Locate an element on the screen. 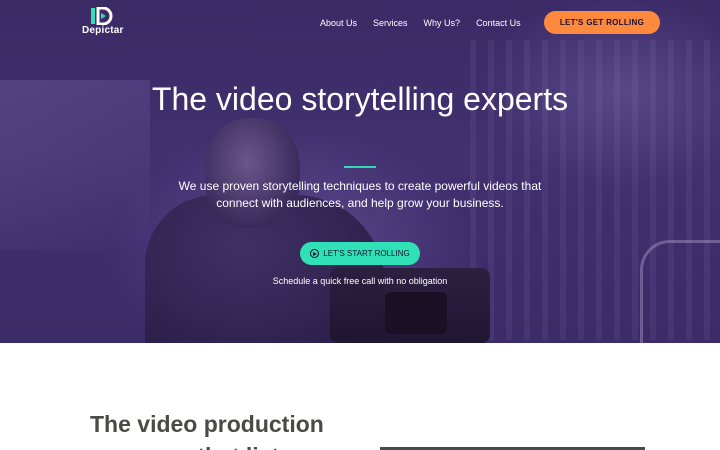 The width and height of the screenshot is (720, 450). start-rolling-button: LET'S START ROLLING is located at coordinates (360, 253).